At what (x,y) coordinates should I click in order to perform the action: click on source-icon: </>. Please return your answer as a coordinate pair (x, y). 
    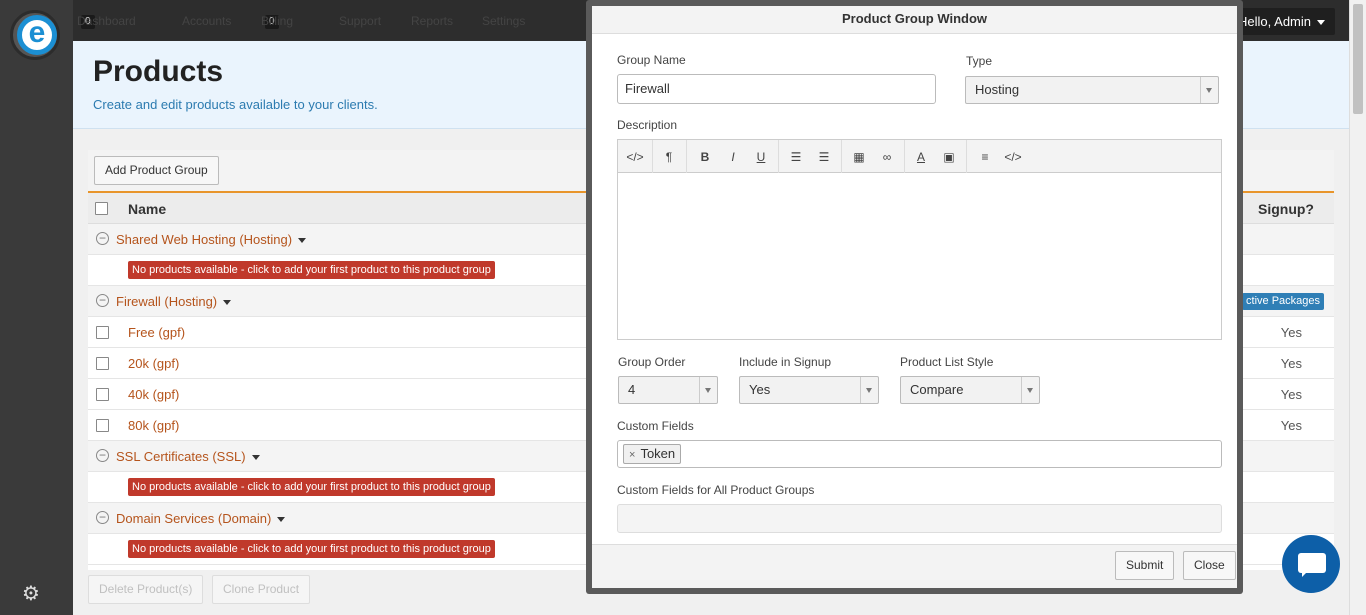
    Looking at the image, I should click on (1013, 157).